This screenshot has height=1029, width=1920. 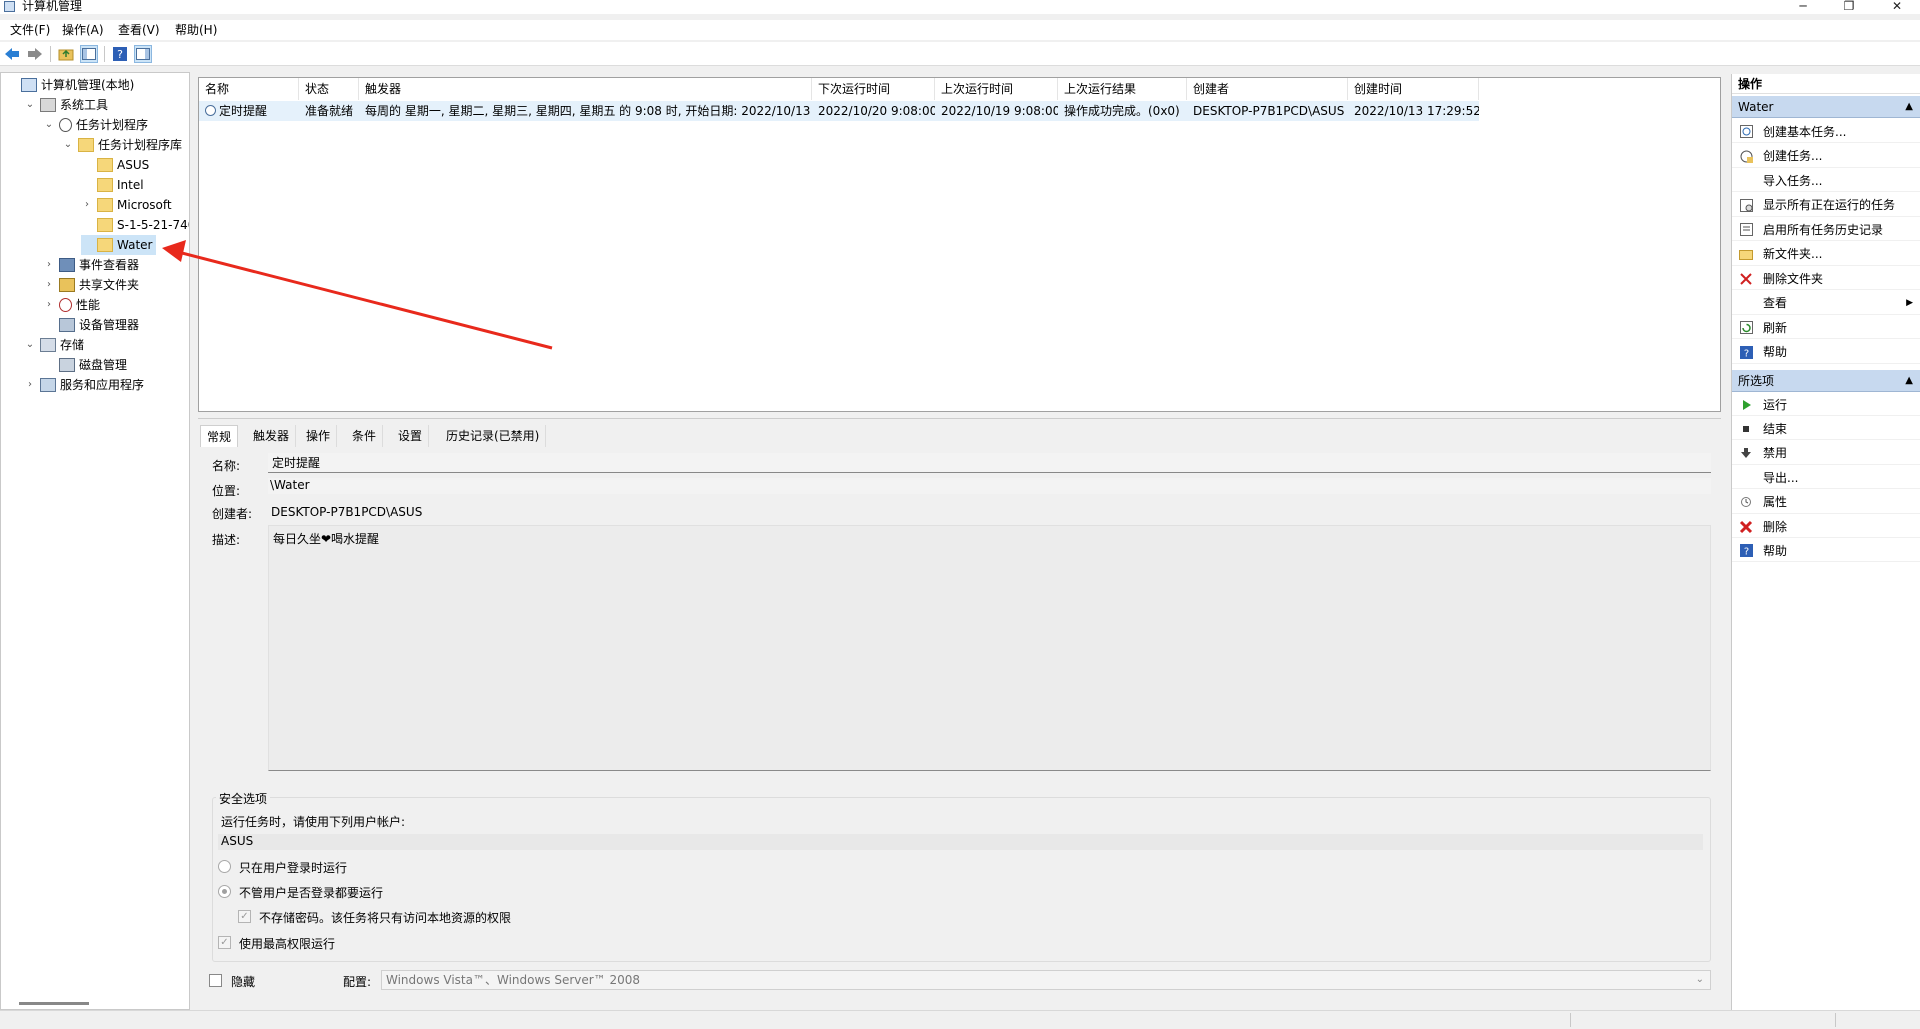 What do you see at coordinates (105, 185) in the screenshot?
I see `folder-icon` at bounding box center [105, 185].